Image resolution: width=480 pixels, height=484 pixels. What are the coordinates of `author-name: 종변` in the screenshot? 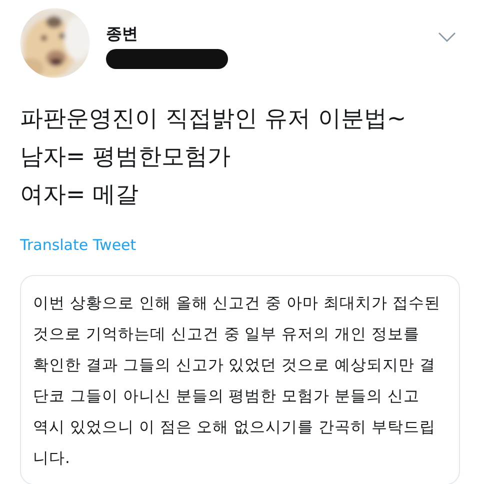 It's located at (122, 34).